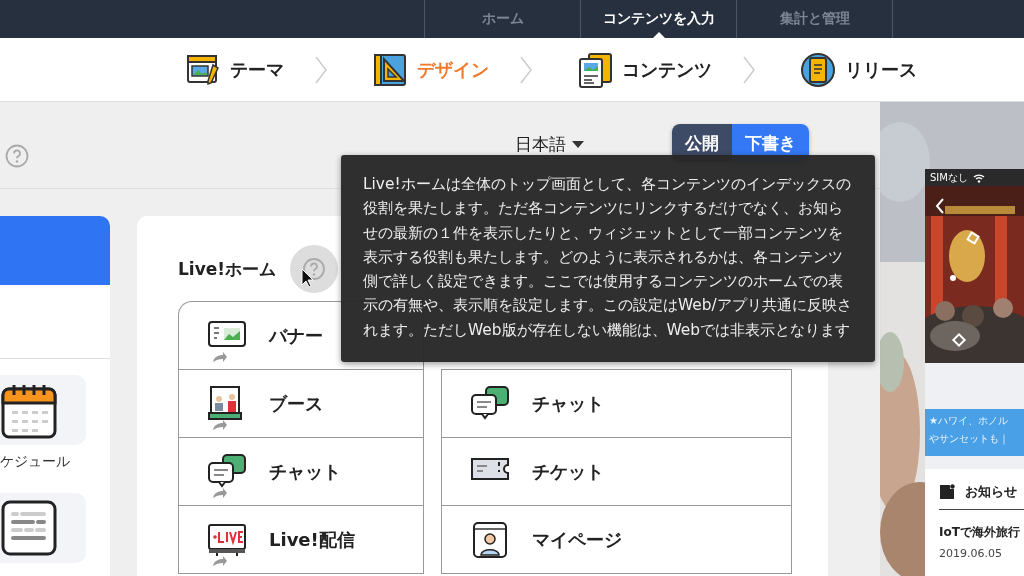 The image size is (1024, 576). Describe the element at coordinates (29, 528) in the screenshot. I see `list-icon` at that location.